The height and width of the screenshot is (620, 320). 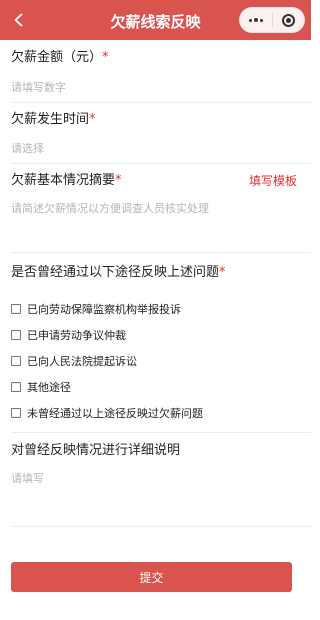 I want to click on close-mini-program-button, so click(x=288, y=20).